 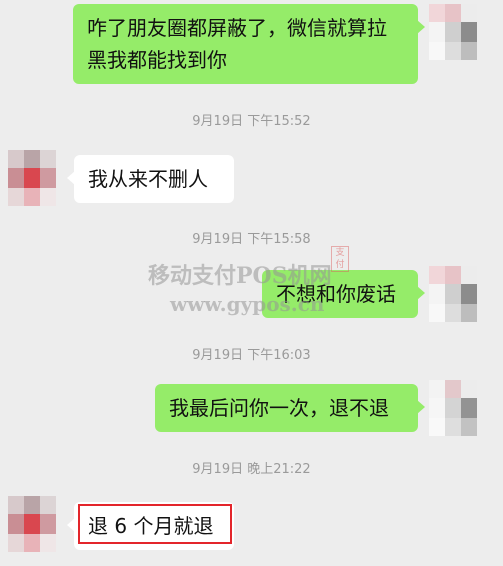 I want to click on timestamp: 9月19日 下午16:03, so click(x=251, y=355).